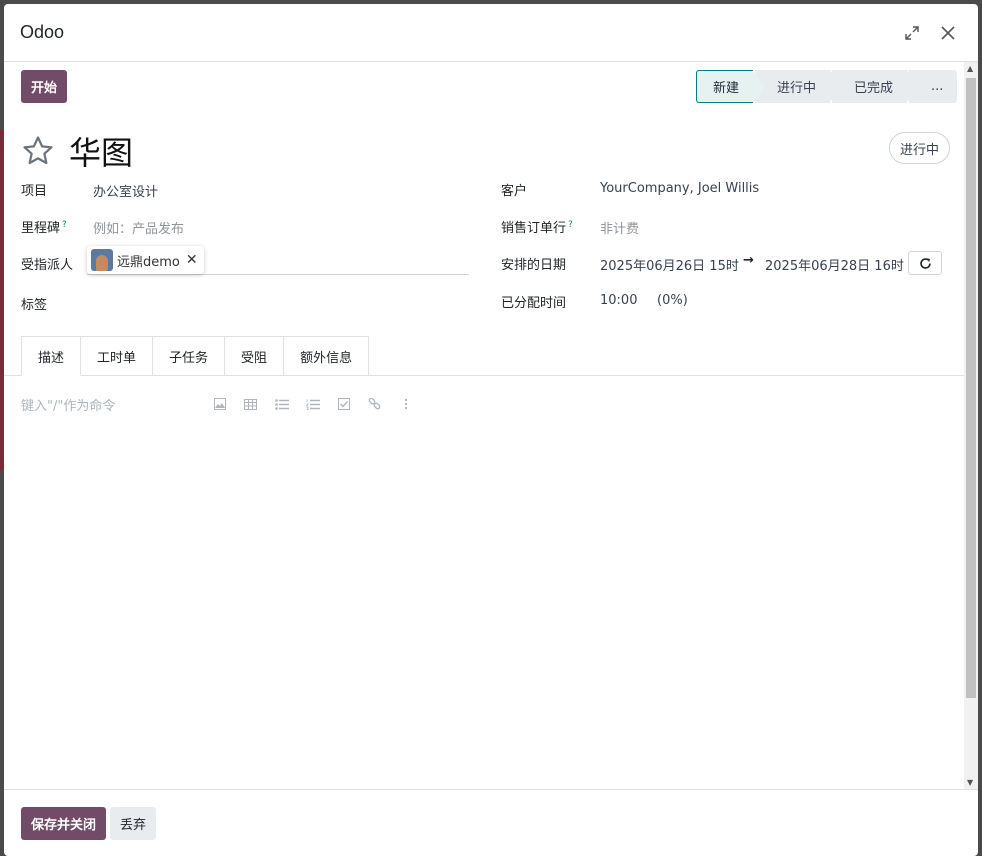  What do you see at coordinates (44, 86) in the screenshot?
I see `start-button: 开始` at bounding box center [44, 86].